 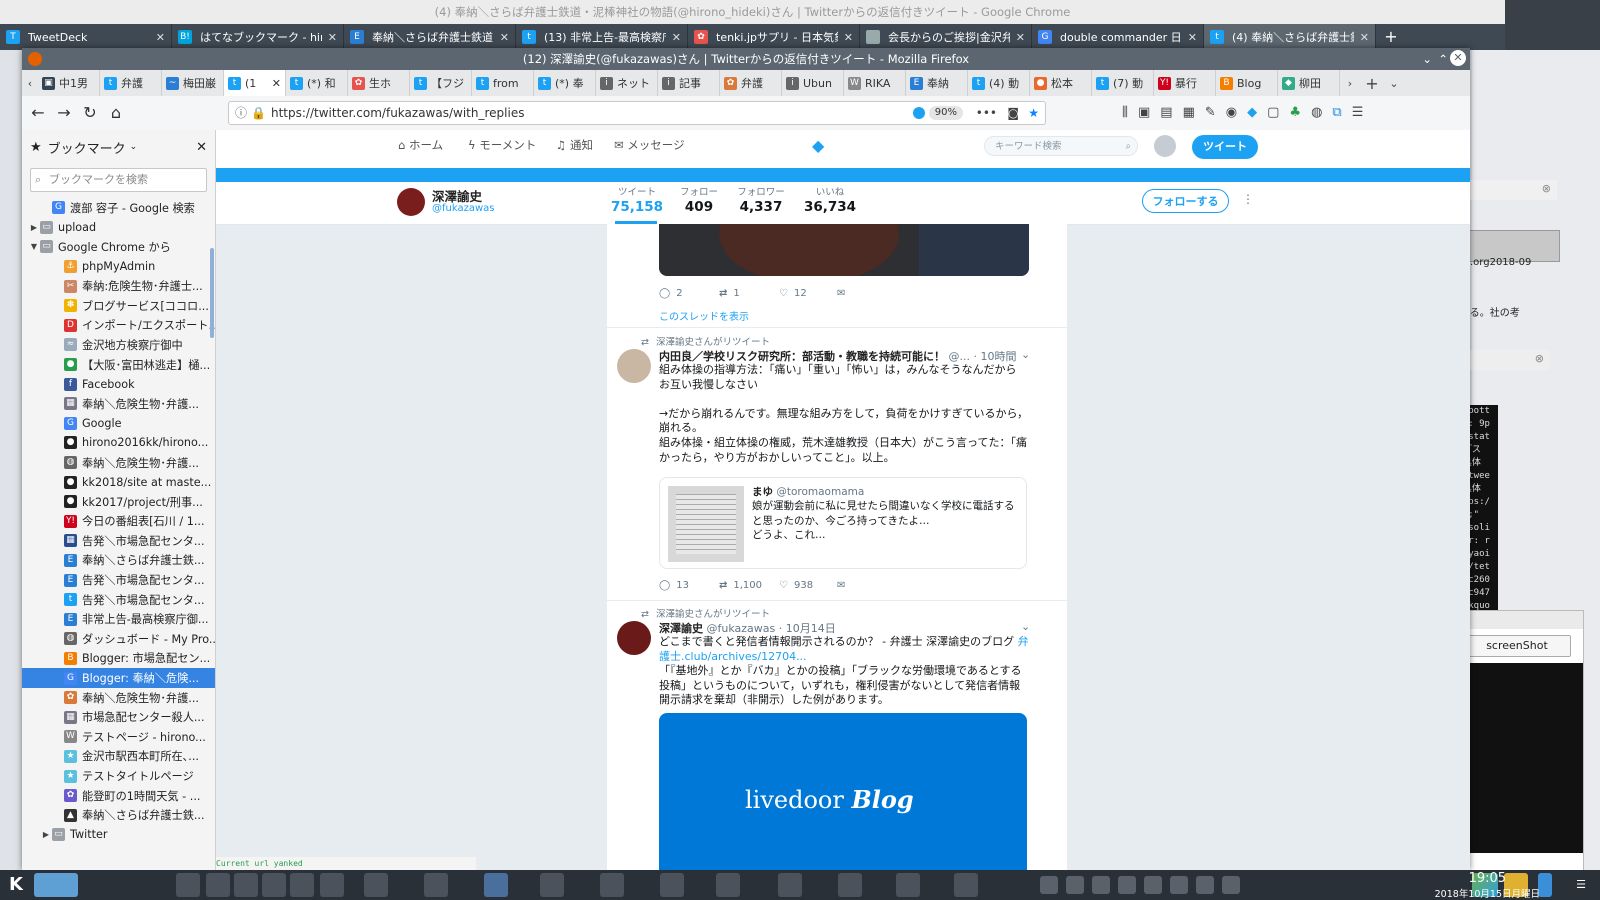 I want to click on chevron-down-icon: ⌄, so click(x=1025, y=354).